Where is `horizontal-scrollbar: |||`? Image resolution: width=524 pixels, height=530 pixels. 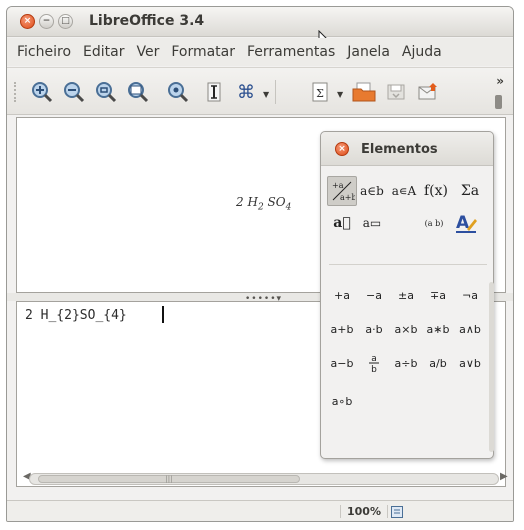
horizontal-scrollbar: ||| is located at coordinates (264, 479).